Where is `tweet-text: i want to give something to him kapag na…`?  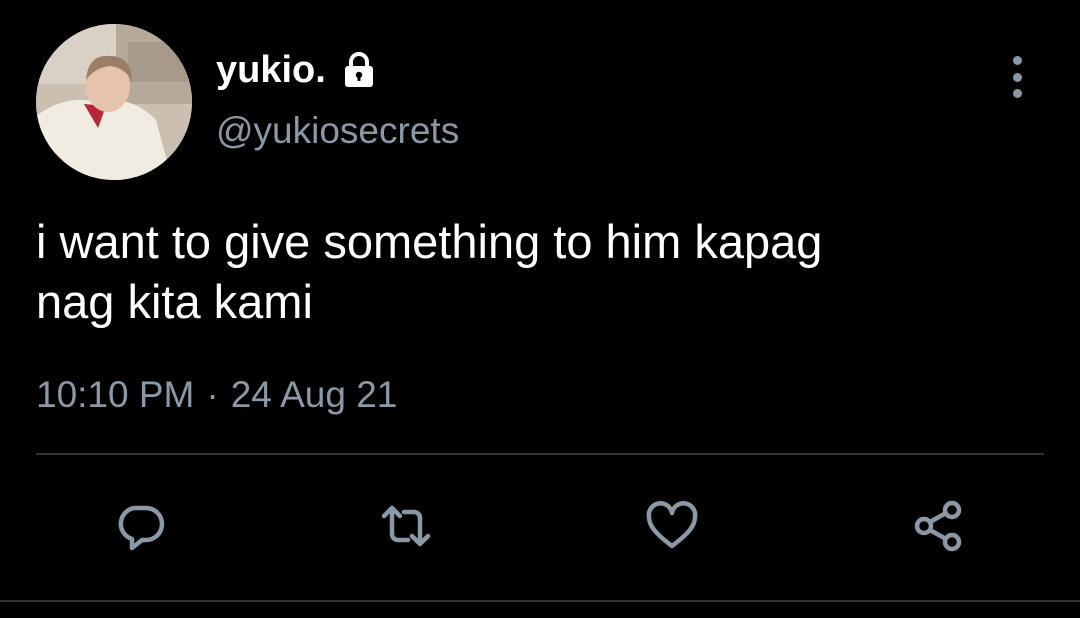
tweet-text: i want to give something to him kapag na… is located at coordinates (429, 271).